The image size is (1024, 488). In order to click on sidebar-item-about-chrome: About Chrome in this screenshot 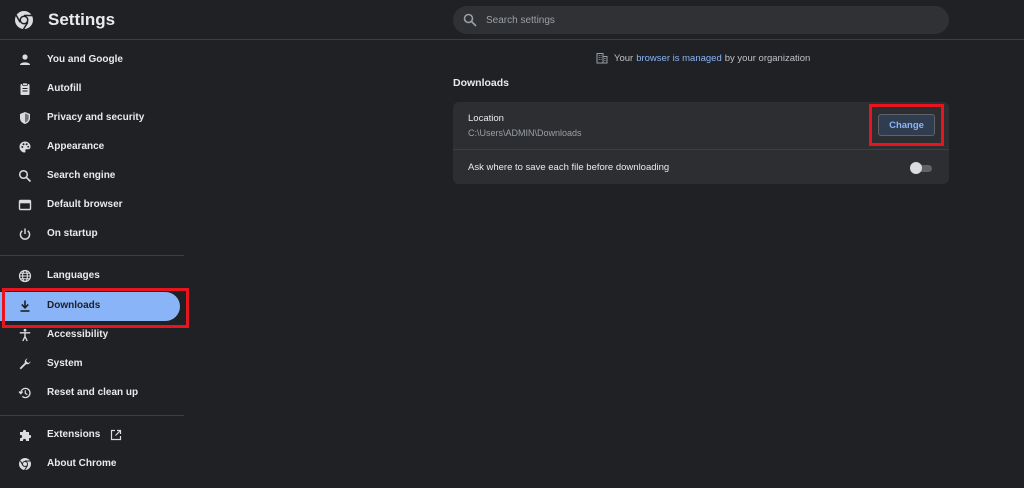, I will do `click(90, 464)`.